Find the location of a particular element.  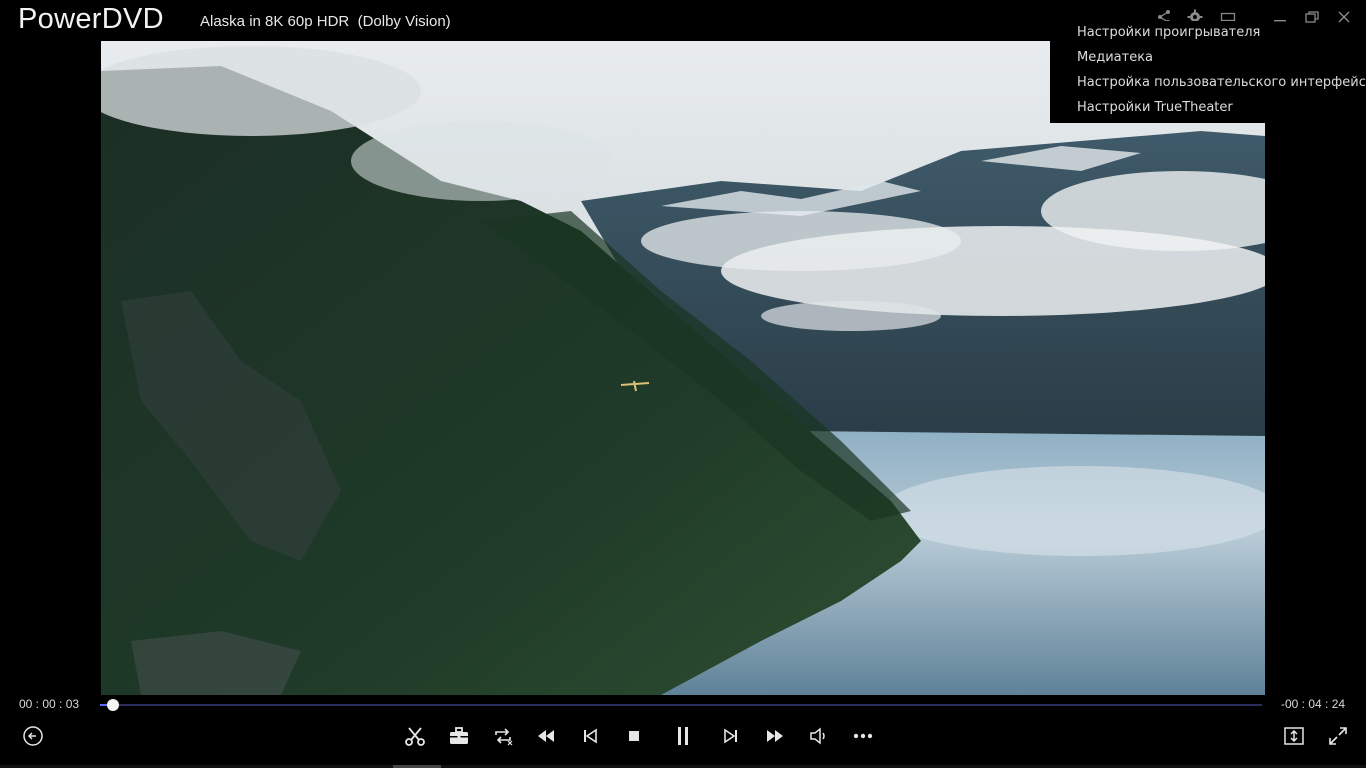

next-button is located at coordinates (731, 736).